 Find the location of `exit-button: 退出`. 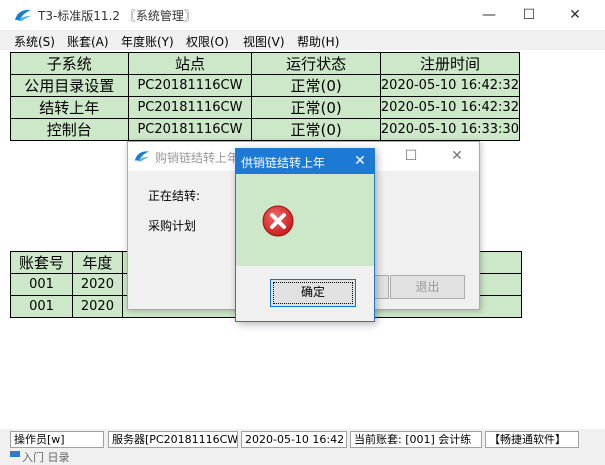

exit-button: 退出 is located at coordinates (427, 287).